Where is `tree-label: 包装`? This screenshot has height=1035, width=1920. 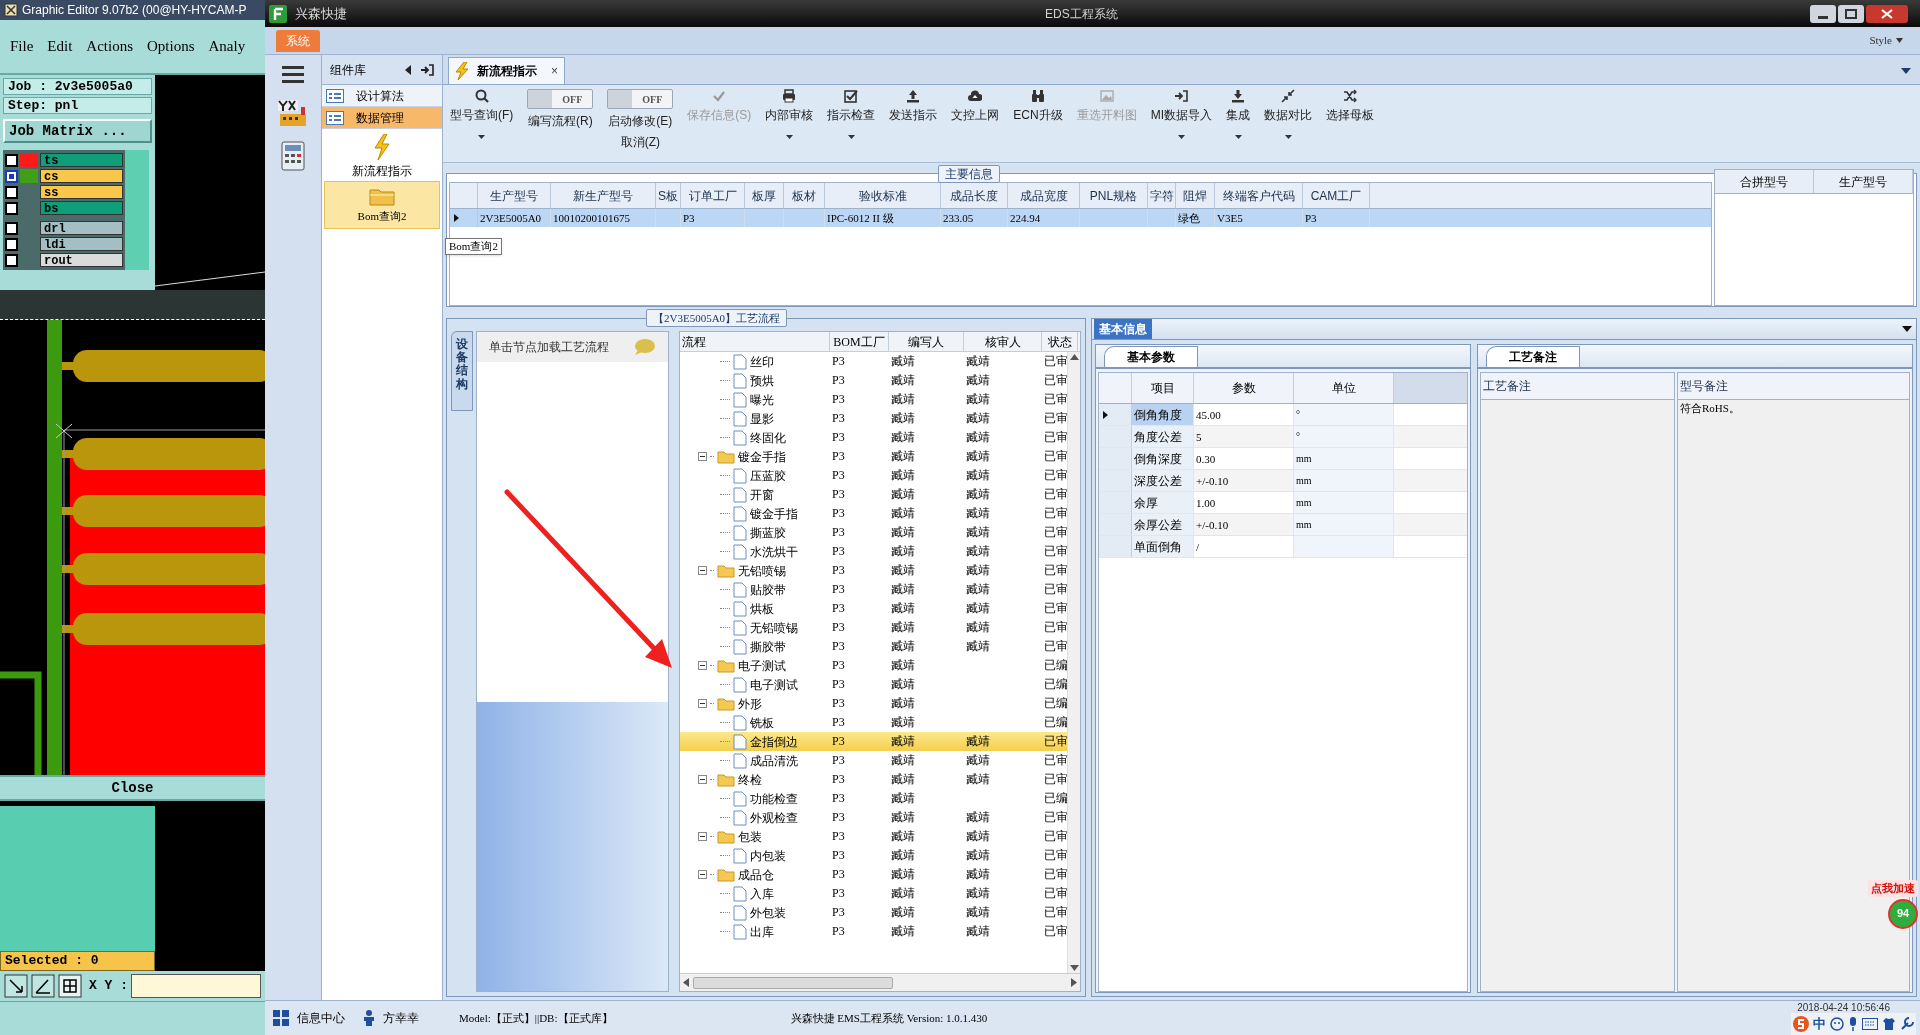
tree-label: 包装 is located at coordinates (750, 836).